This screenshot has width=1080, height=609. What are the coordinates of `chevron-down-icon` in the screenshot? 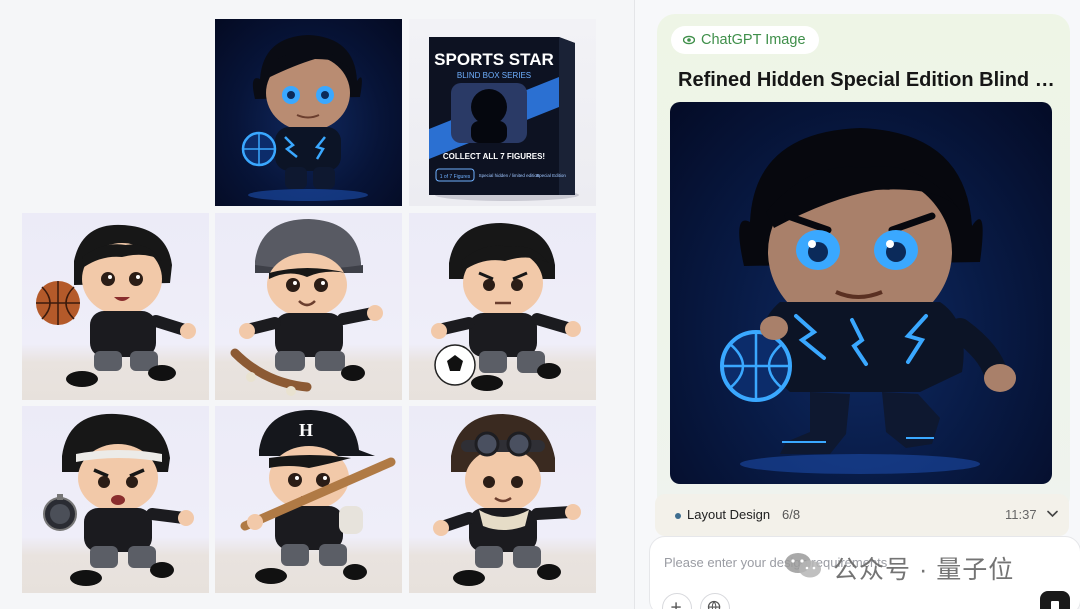 It's located at (1052, 514).